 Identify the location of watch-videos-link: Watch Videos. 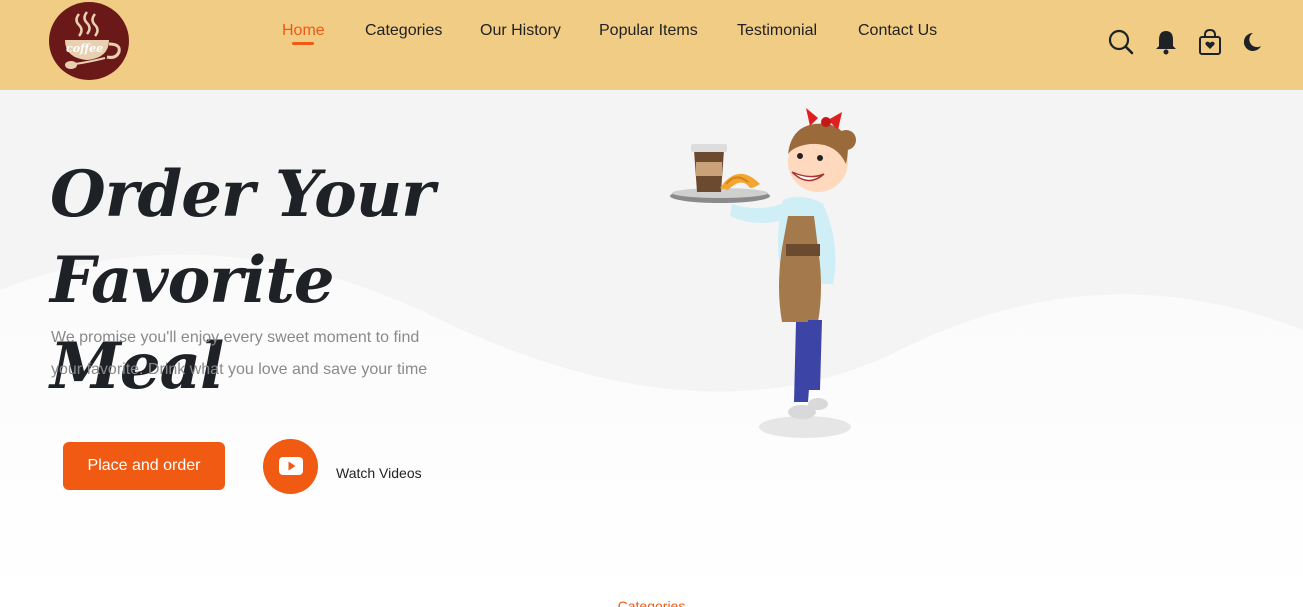
(379, 473).